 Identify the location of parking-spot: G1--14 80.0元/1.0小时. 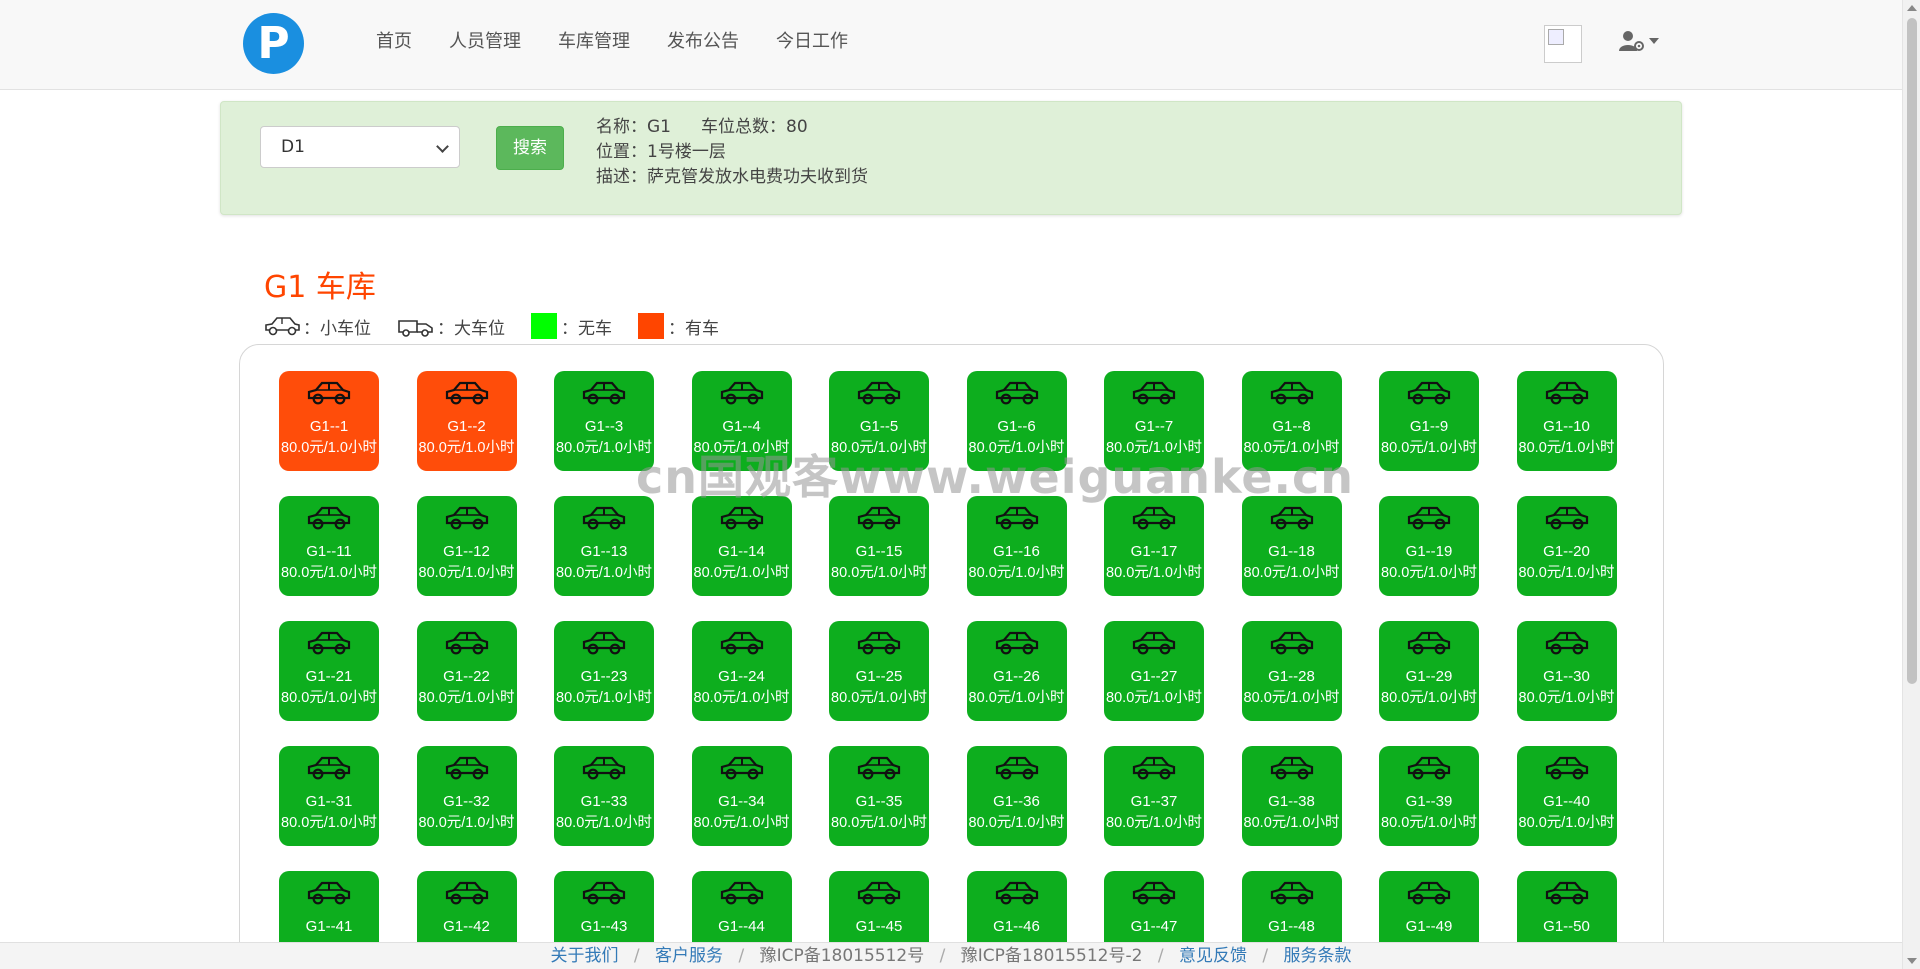
(741, 546).